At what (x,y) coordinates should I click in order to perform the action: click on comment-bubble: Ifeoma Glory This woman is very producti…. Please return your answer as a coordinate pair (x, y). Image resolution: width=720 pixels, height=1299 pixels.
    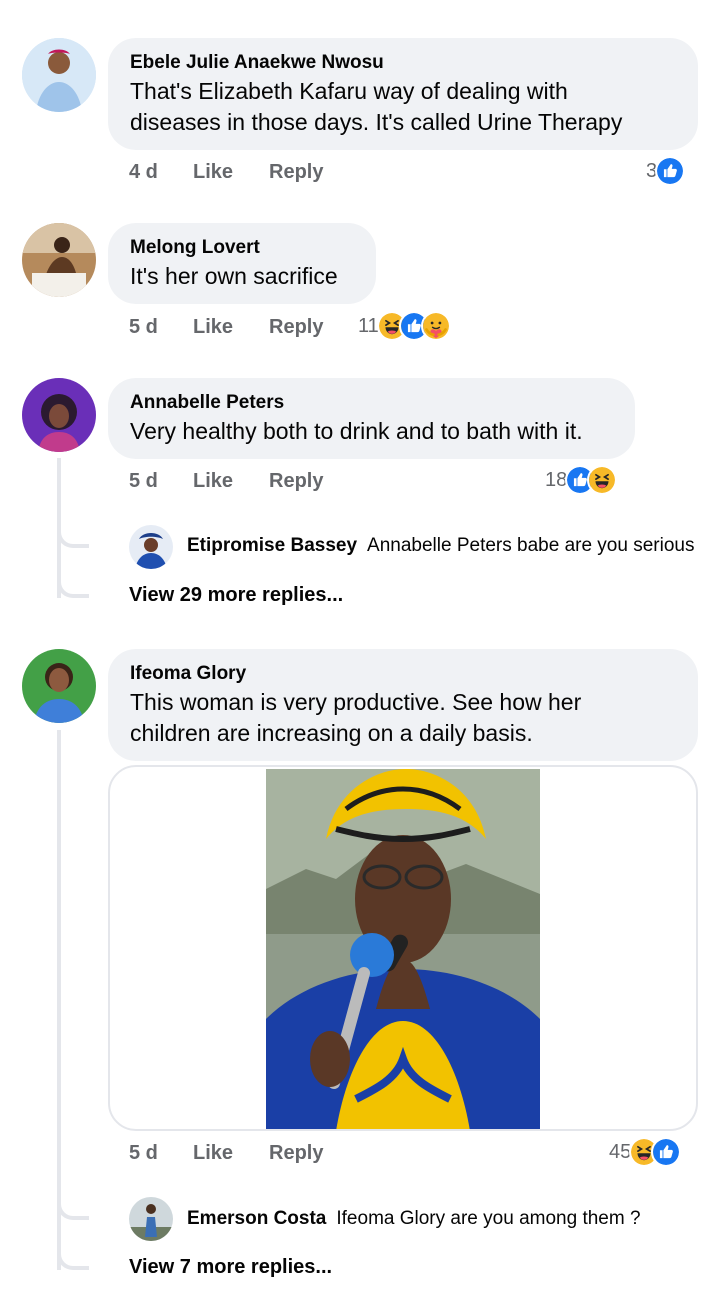
    Looking at the image, I should click on (403, 705).